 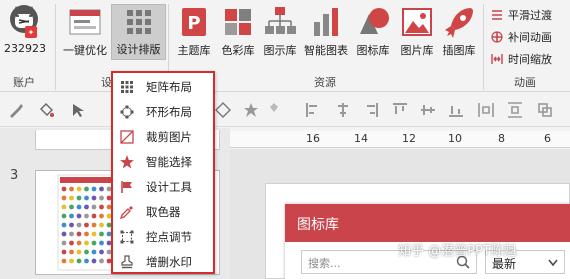 I want to click on image-library-button: 图片库, so click(x=417, y=31).